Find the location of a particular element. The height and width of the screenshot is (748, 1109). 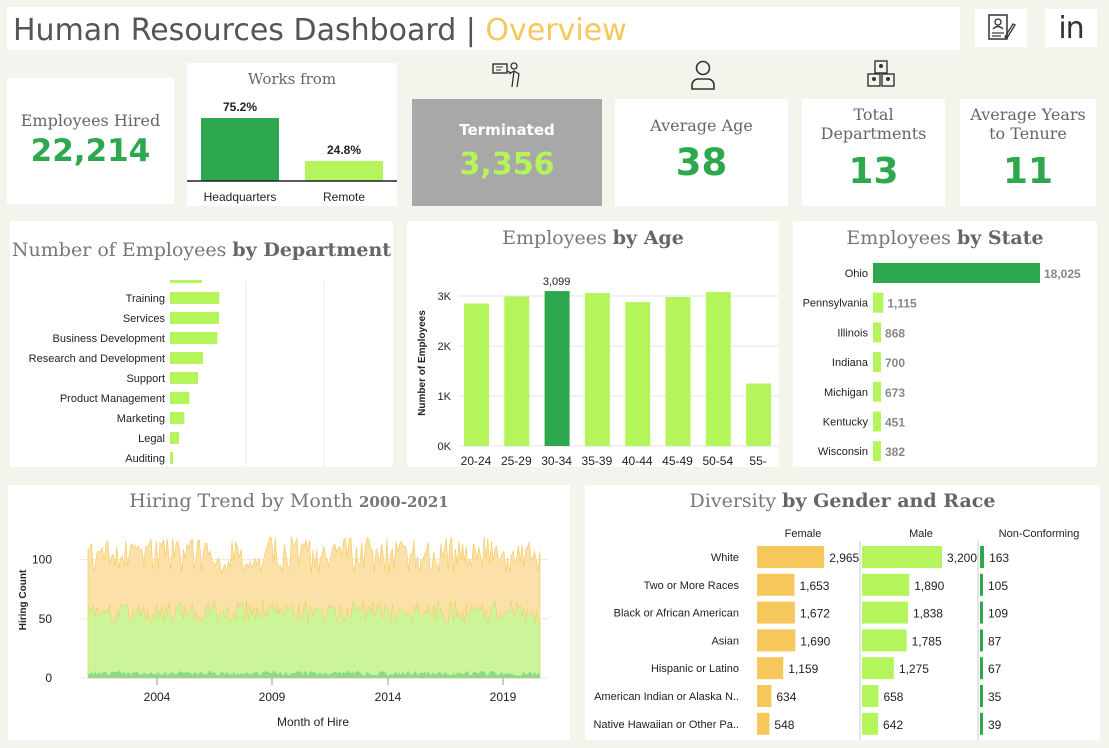

age-ylabel: Number of Employees is located at coordinates (422, 363).